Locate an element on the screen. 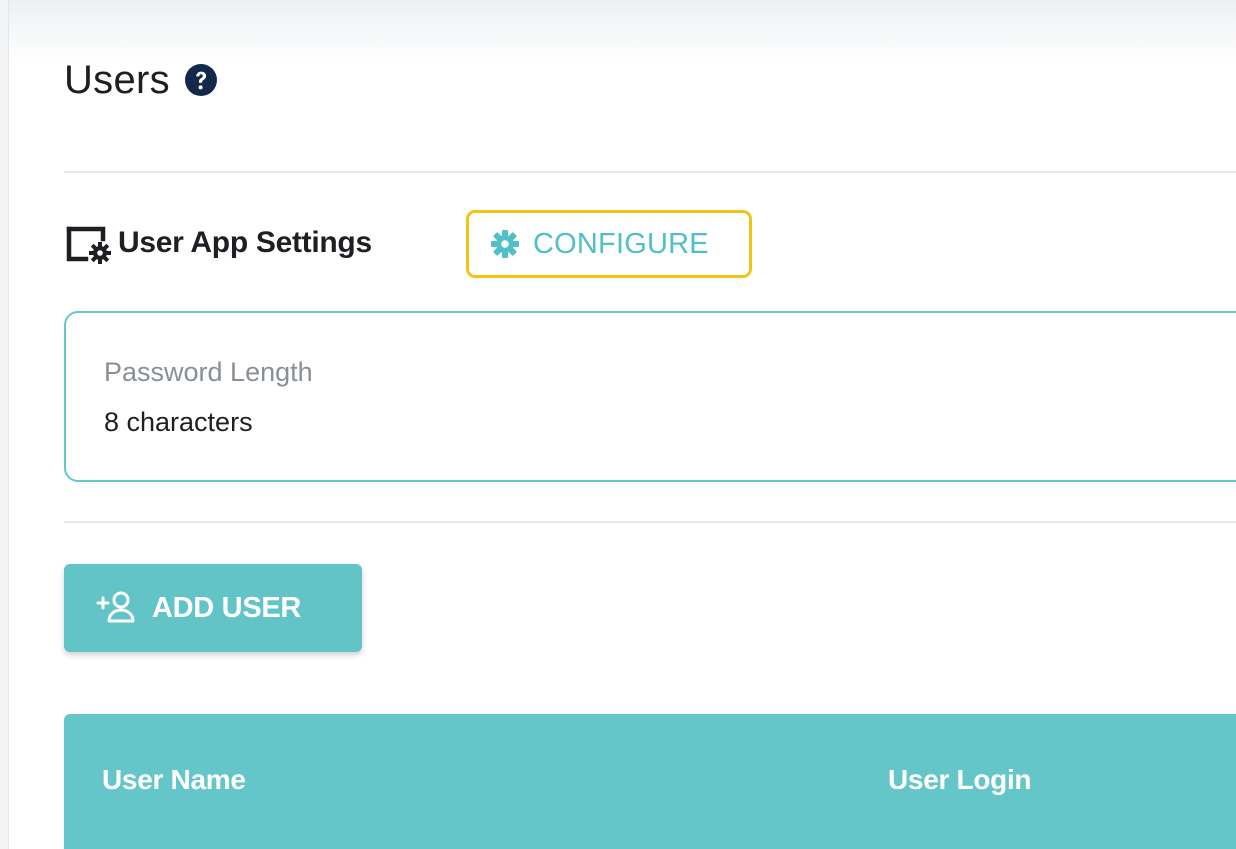  sidebar-edge is located at coordinates (4, 424).